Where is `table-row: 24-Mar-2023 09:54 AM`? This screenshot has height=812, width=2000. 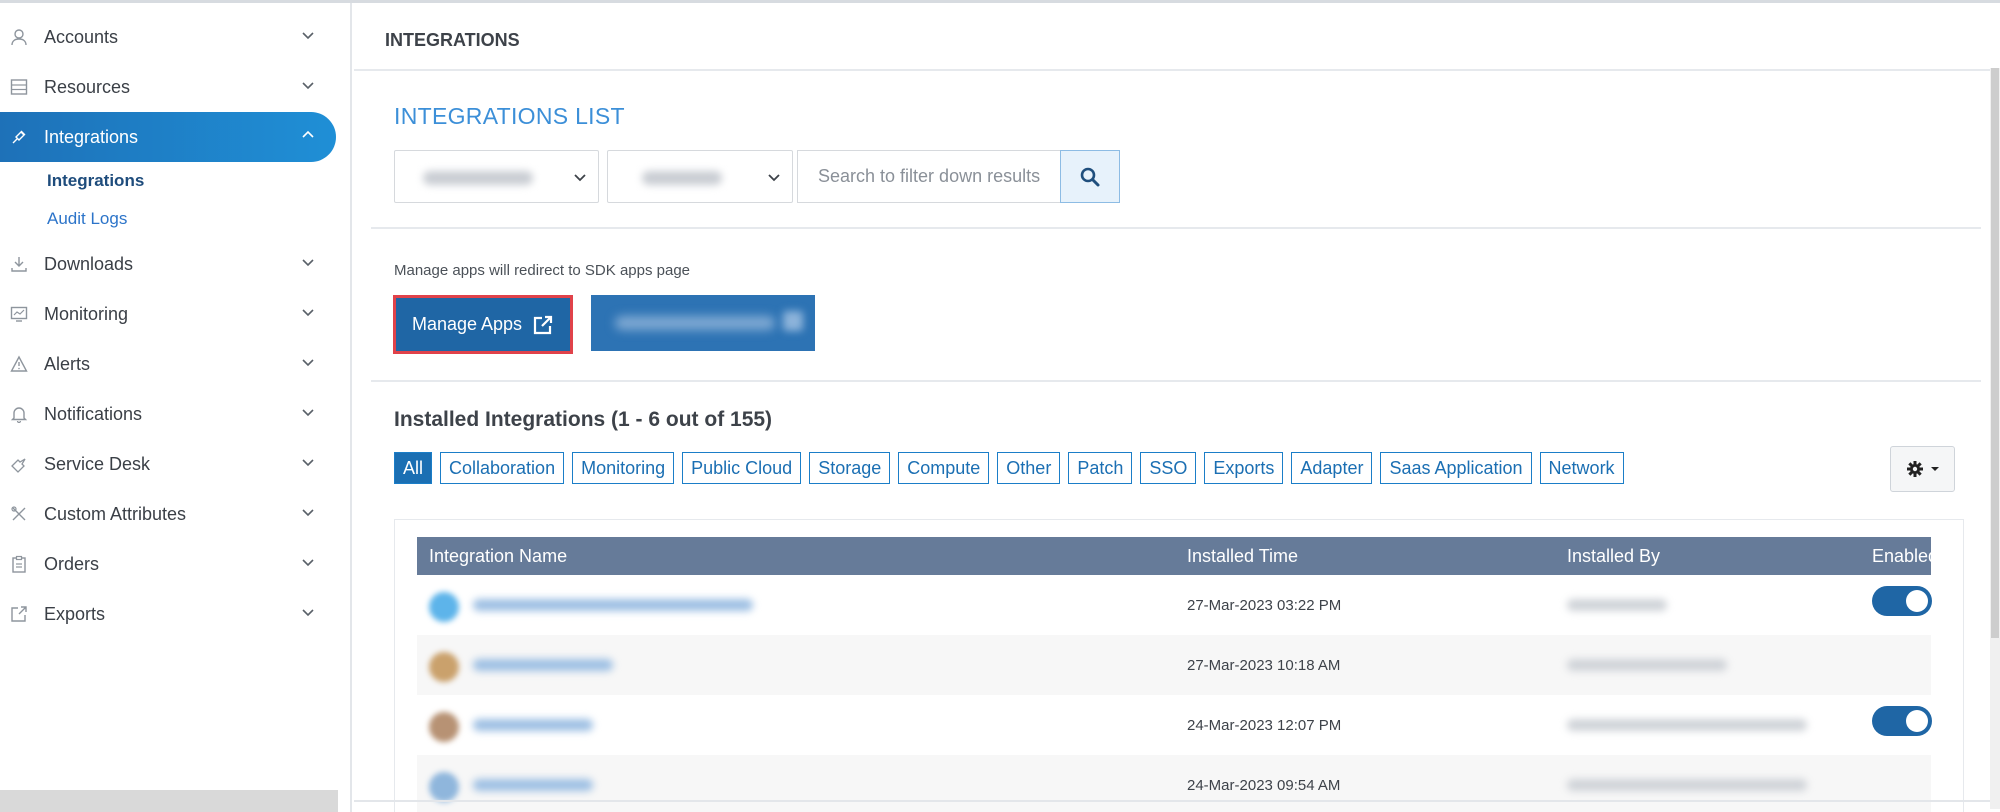 table-row: 24-Mar-2023 09:54 AM is located at coordinates (1174, 783).